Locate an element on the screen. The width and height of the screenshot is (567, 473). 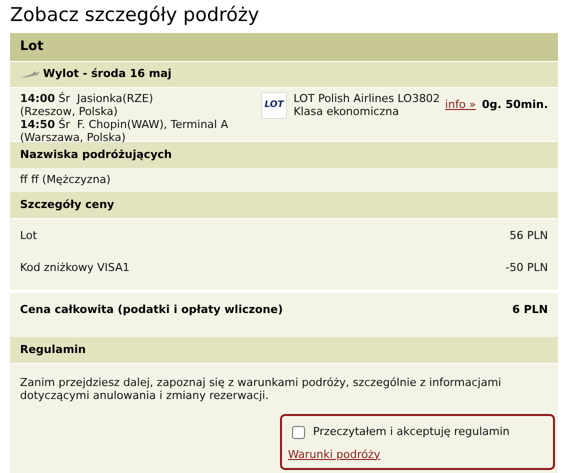
airline-logo: LOT is located at coordinates (274, 105).